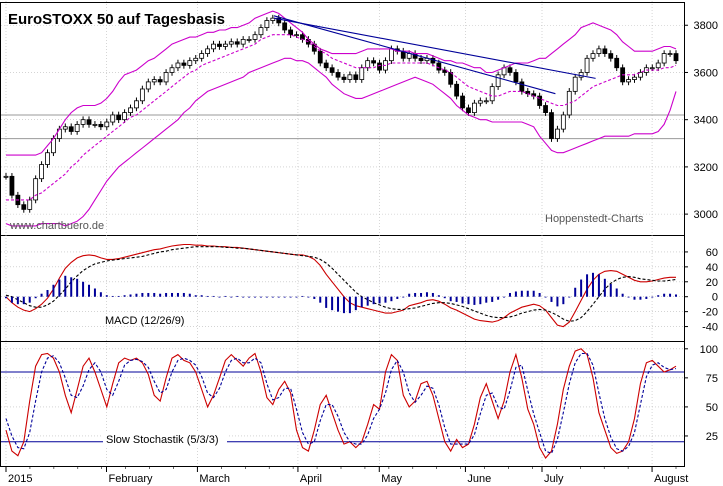 The width and height of the screenshot is (723, 486). I want to click on x-tick-label: February, so click(131, 479).